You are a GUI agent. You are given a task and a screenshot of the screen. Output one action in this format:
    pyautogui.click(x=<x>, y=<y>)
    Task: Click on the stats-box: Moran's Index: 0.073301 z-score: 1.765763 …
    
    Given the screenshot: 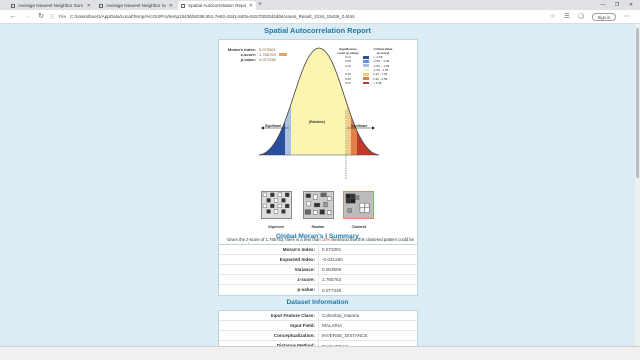 What is the action you would take?
    pyautogui.click(x=256, y=54)
    